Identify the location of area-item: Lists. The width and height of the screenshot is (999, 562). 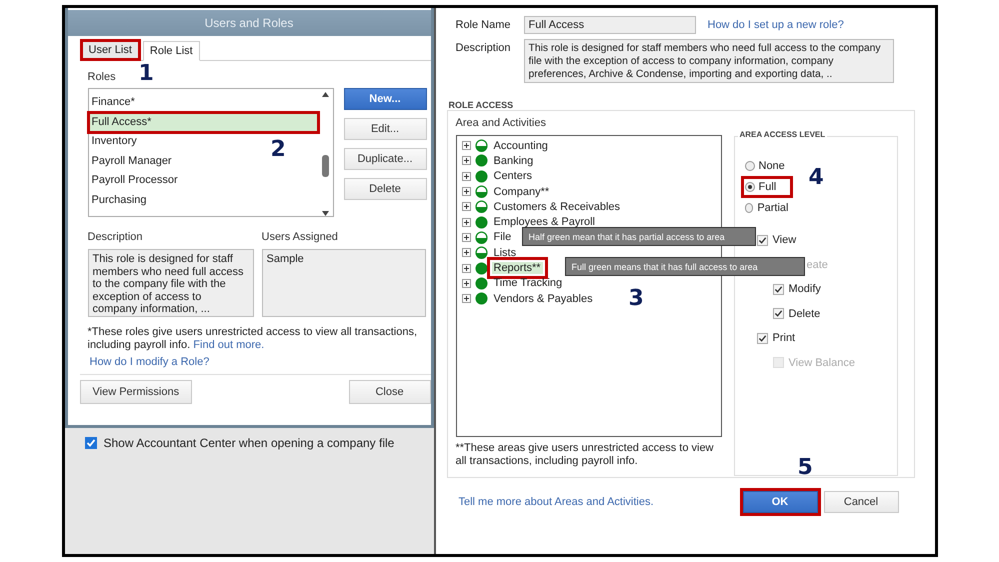
(505, 252).